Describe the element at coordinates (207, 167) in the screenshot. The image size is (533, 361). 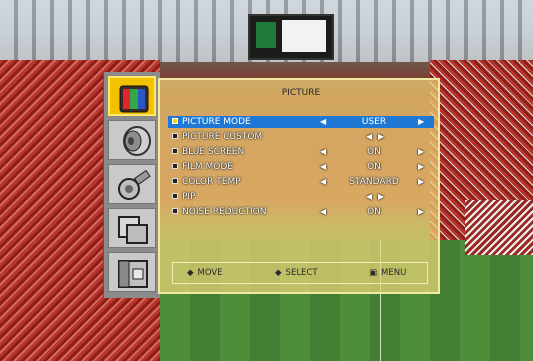
I see `menu-item-label: FILM MODE` at that location.